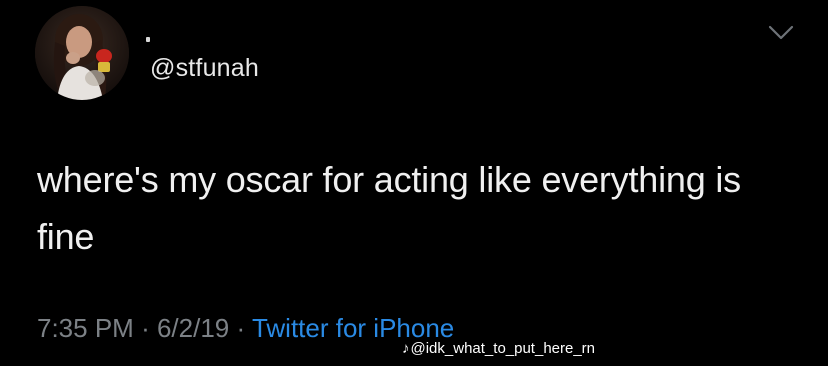  Describe the element at coordinates (503, 348) in the screenshot. I see `watermark-text: @idk_what_to_put_here_rn` at that location.